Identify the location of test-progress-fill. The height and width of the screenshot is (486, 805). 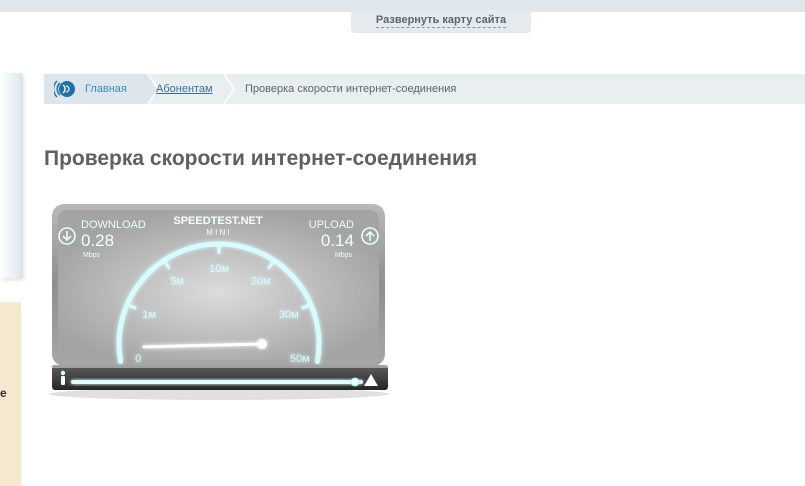
(217, 382).